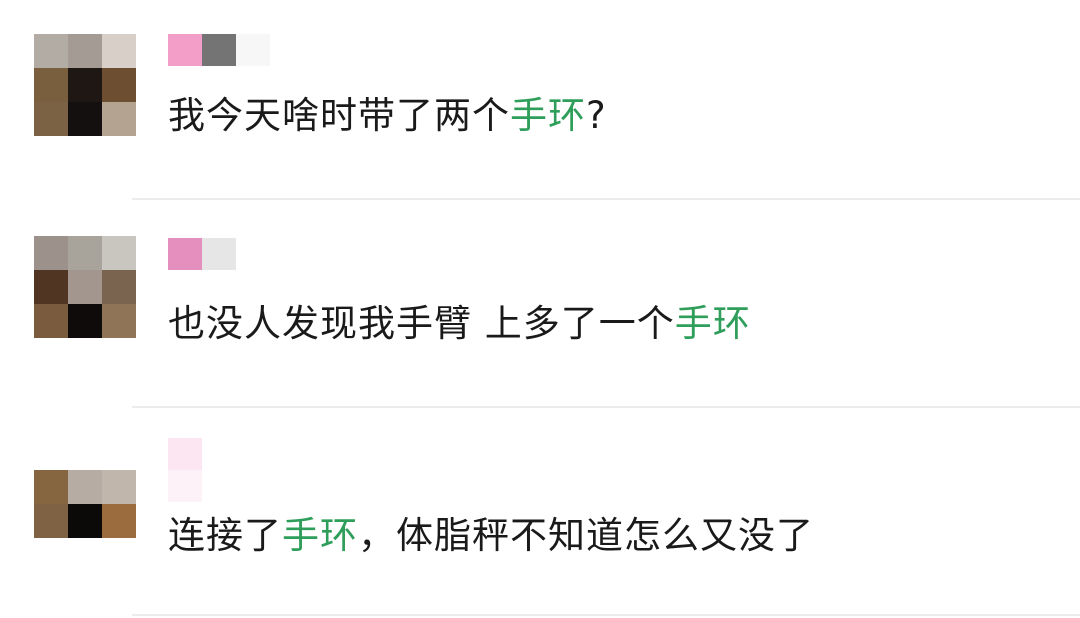 This screenshot has height=618, width=1080. Describe the element at coordinates (421, 323) in the screenshot. I see `comment-text-pre: 也没人发现我手臂 上多了一个` at that location.